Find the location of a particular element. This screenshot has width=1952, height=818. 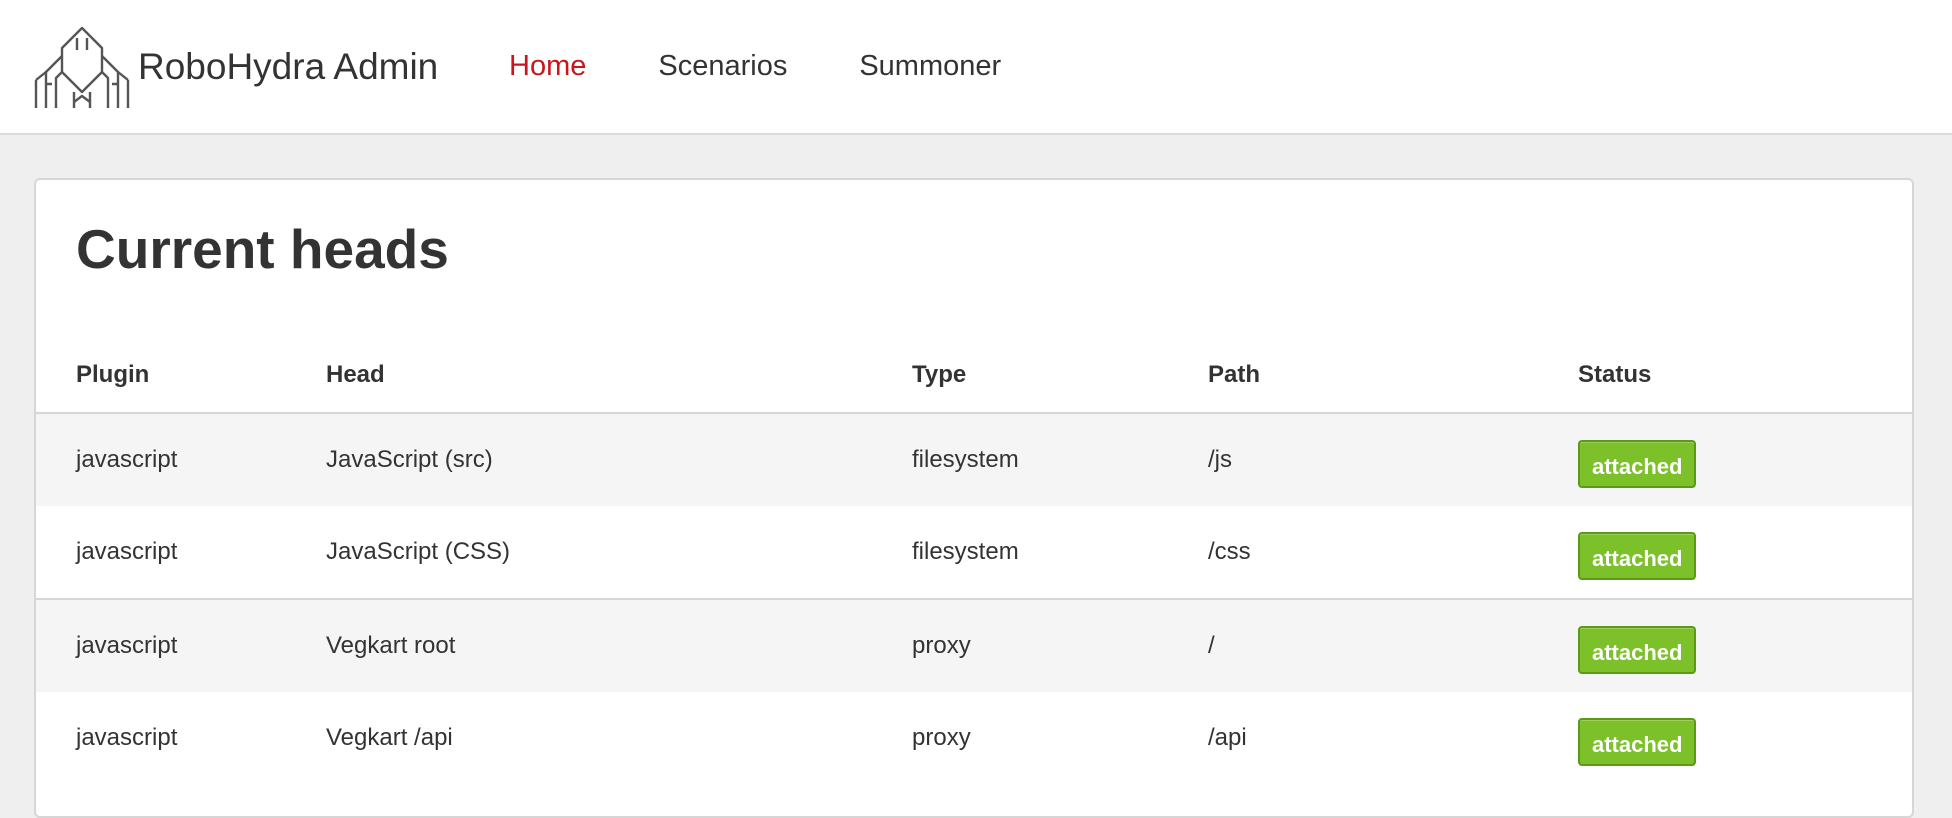

column-header-type: Type is located at coordinates (1060, 376).